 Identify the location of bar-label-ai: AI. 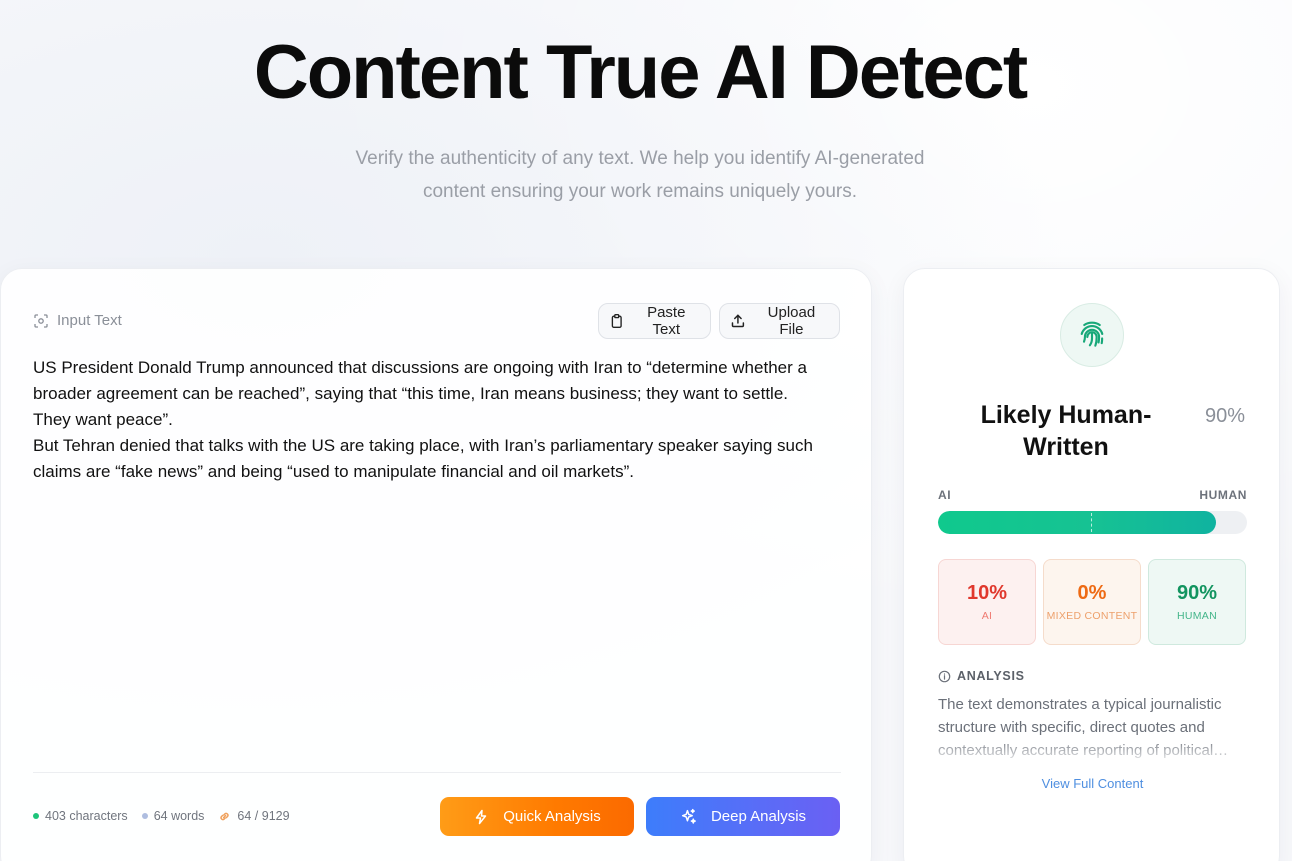
(945, 495).